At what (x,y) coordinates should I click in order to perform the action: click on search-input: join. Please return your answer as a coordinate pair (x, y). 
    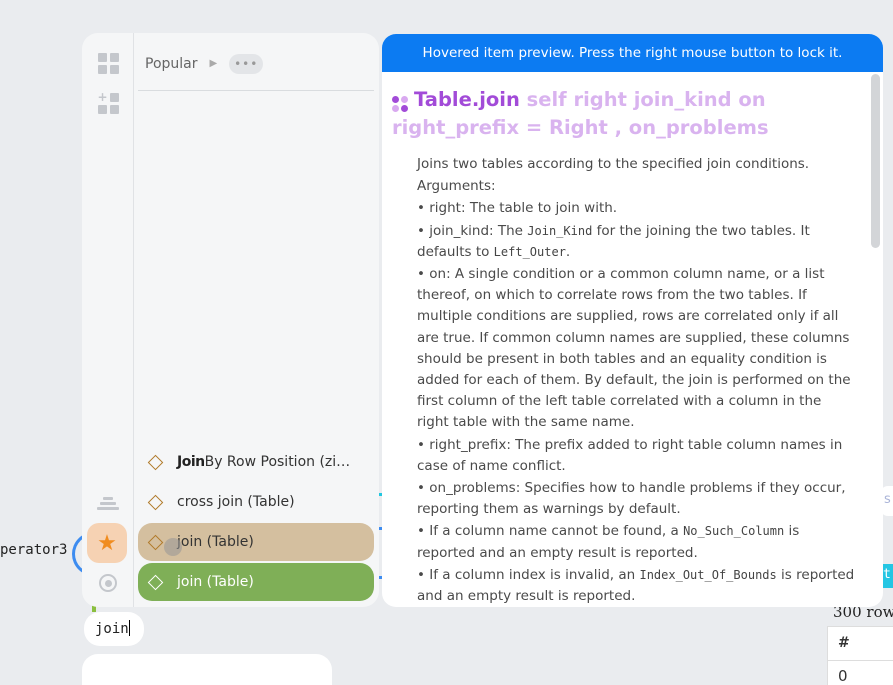
    Looking at the image, I should click on (114, 629).